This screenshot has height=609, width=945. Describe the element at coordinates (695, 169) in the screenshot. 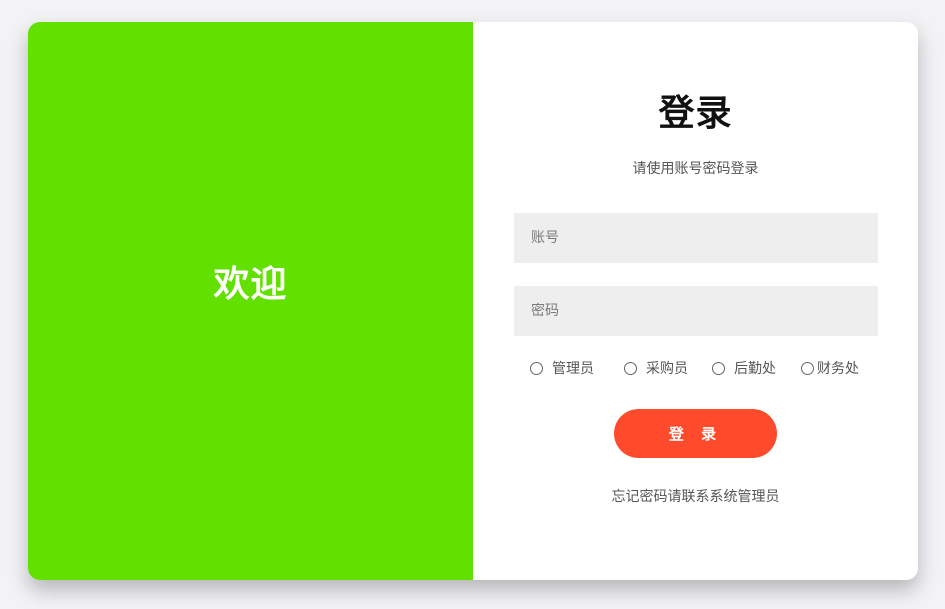

I see `login-subtitle: 请使用账号密码登录` at that location.